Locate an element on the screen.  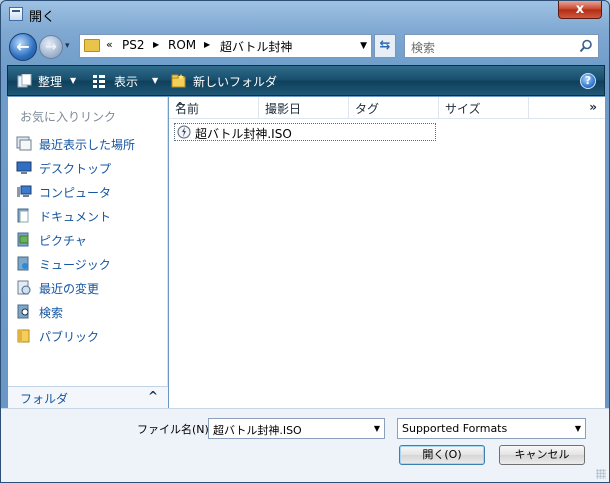
breadcrumb-rom: ROM is located at coordinates (182, 45).